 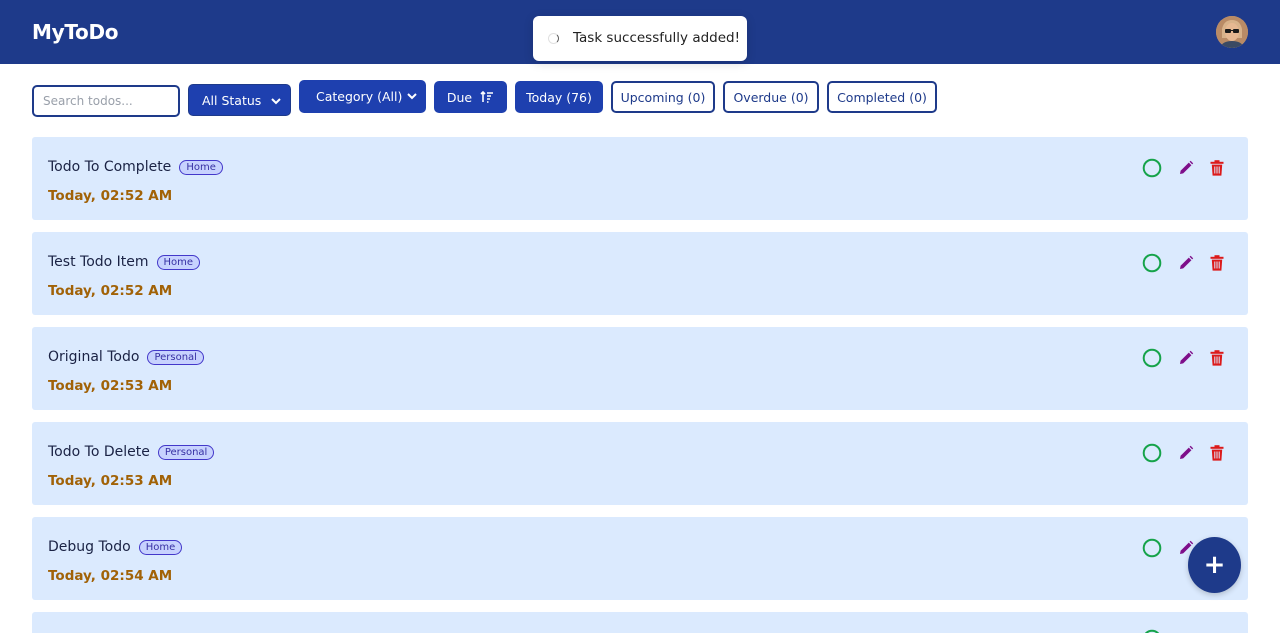 What do you see at coordinates (232, 100) in the screenshot?
I see `status-select-value: All Status` at bounding box center [232, 100].